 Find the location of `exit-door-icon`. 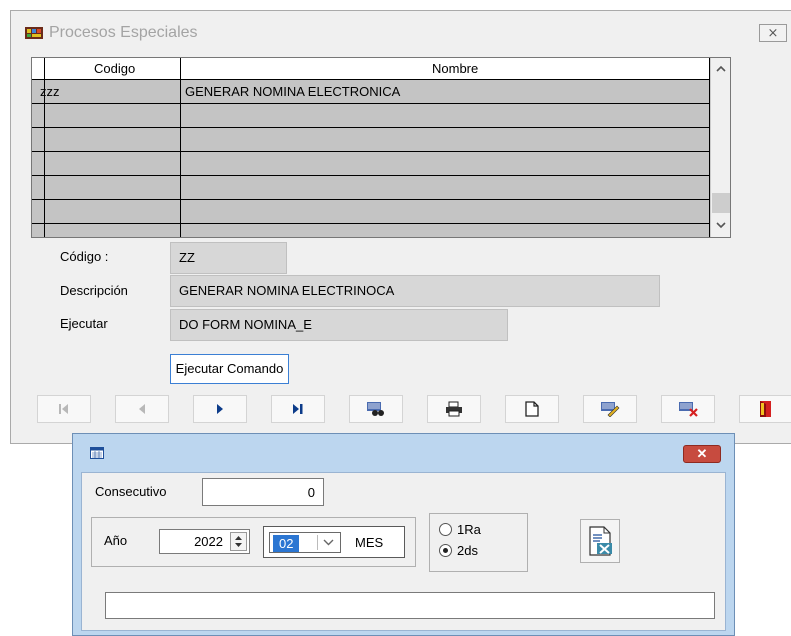

exit-door-icon is located at coordinates (765, 409).